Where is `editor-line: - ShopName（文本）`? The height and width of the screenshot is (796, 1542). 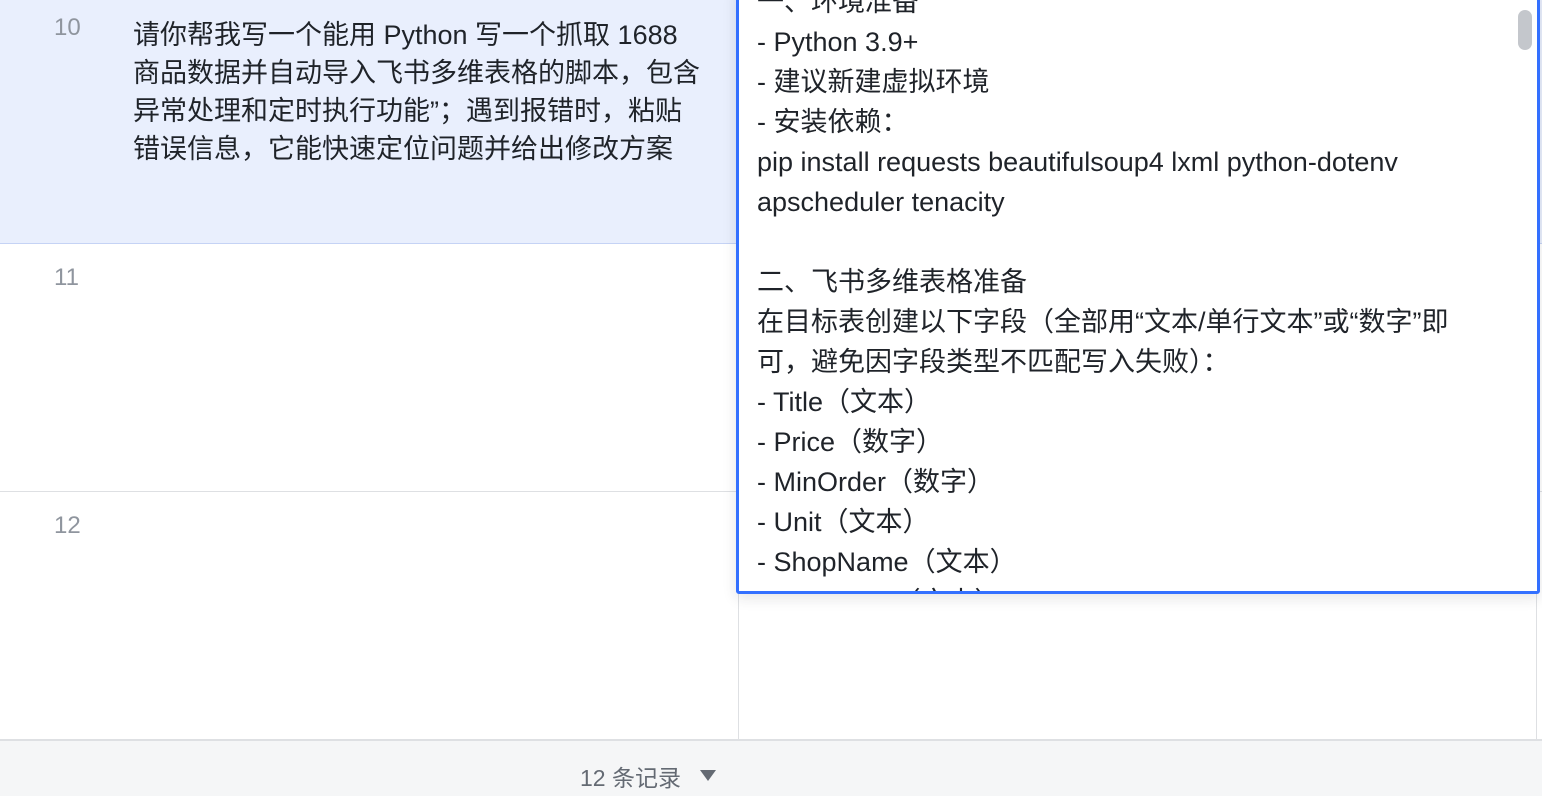 editor-line: - ShopName（文本） is located at coordinates (887, 562).